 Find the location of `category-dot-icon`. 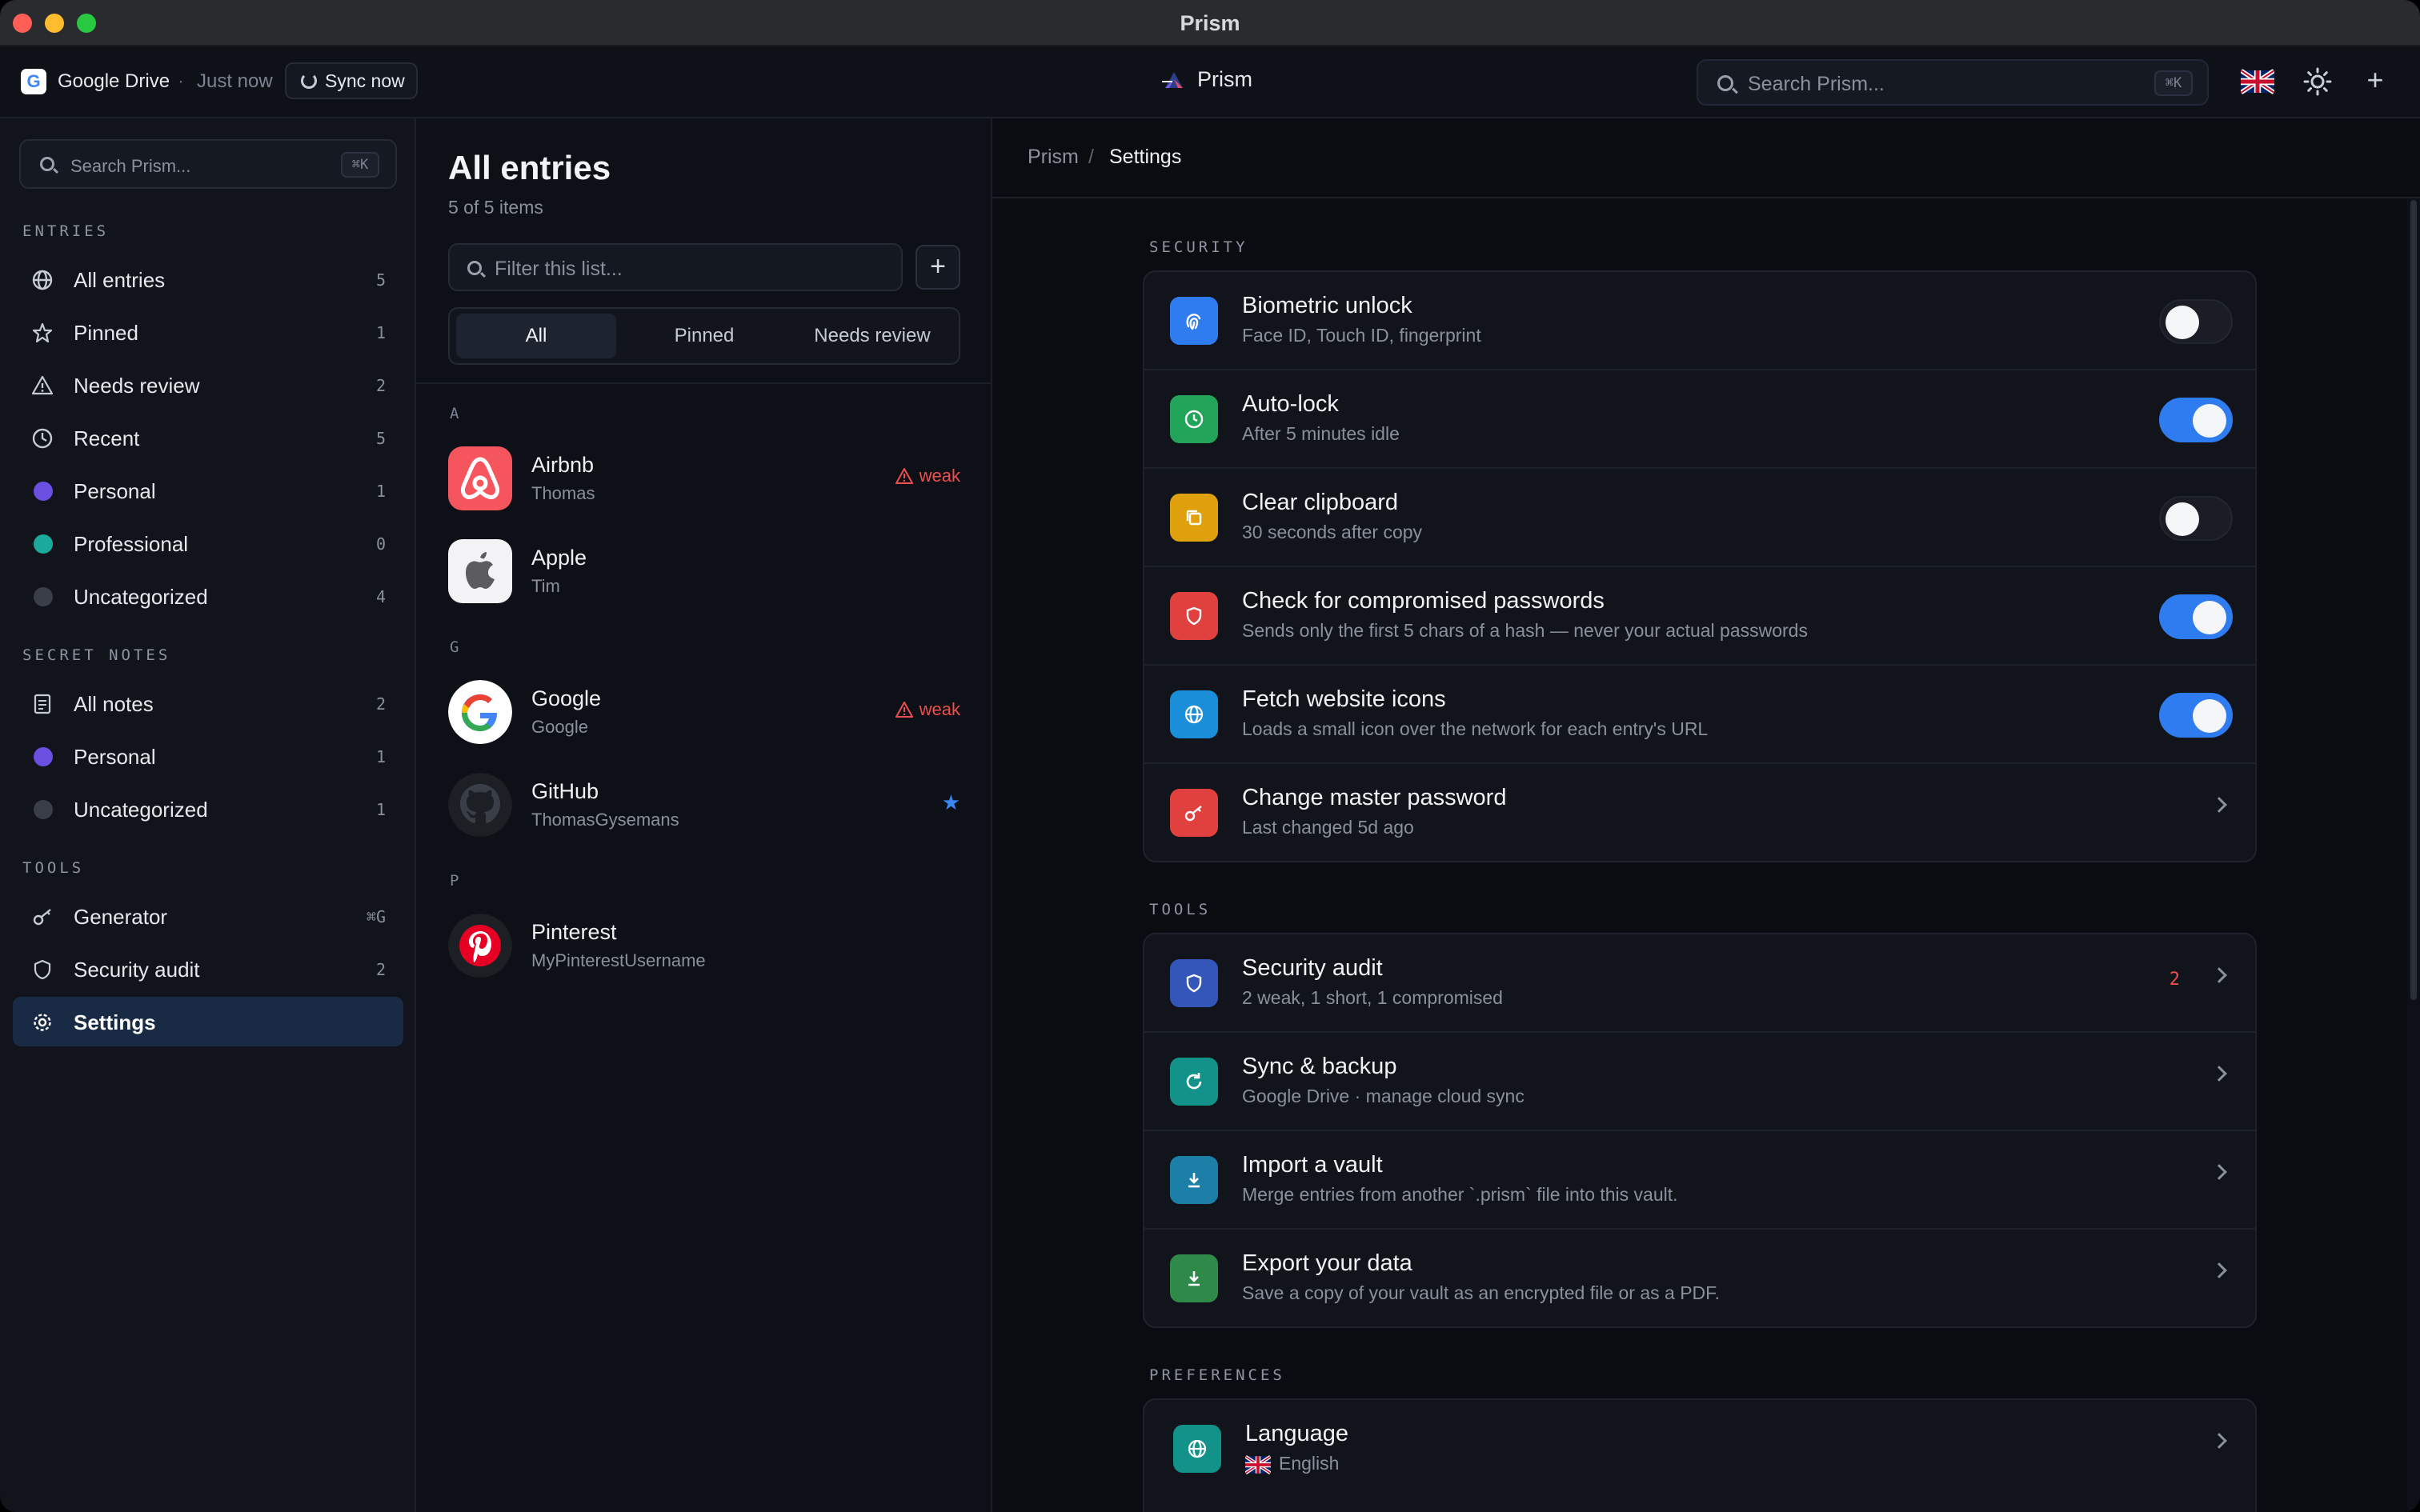

category-dot-icon is located at coordinates (43, 491).